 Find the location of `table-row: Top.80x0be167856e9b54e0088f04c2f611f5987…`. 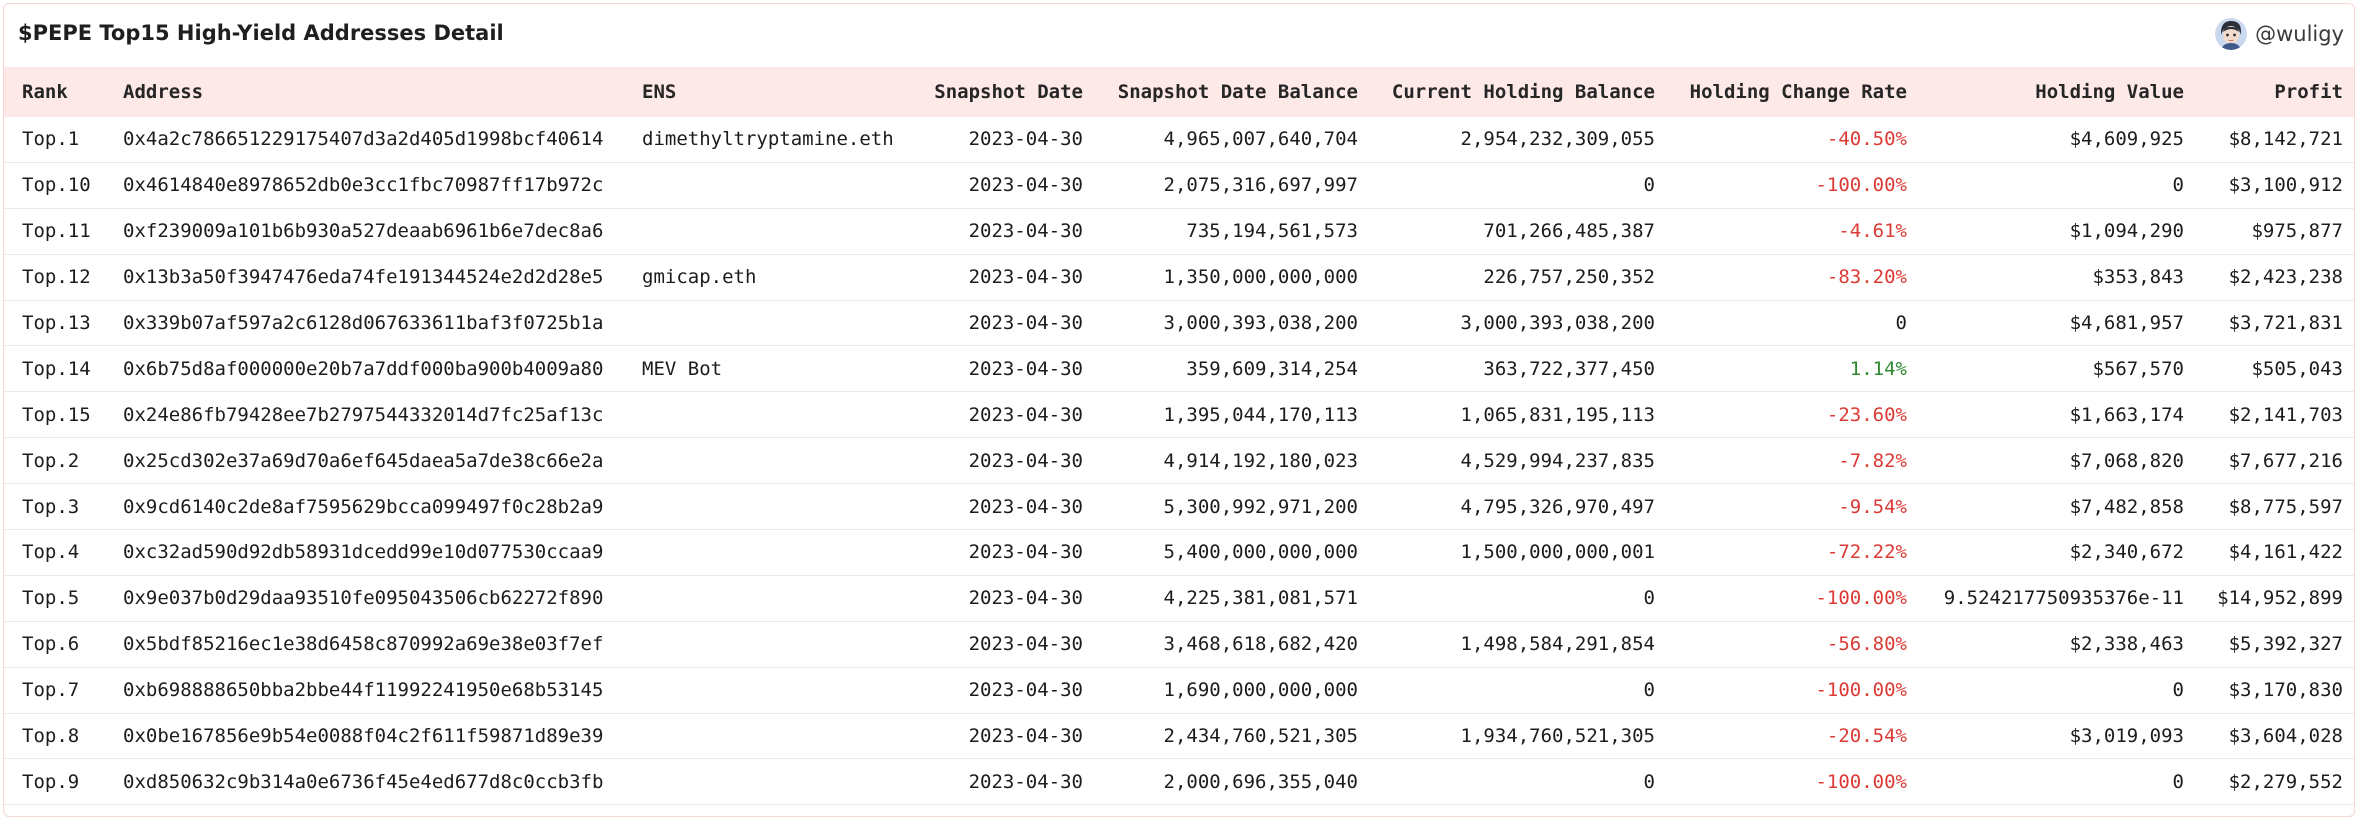

table-row: Top.80x0be167856e9b54e0088f04c2f611f5987… is located at coordinates (1179, 737).